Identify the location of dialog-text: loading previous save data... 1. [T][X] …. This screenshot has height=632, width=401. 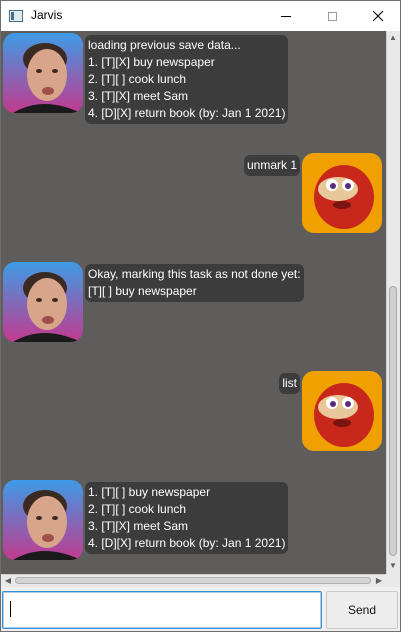
(187, 79).